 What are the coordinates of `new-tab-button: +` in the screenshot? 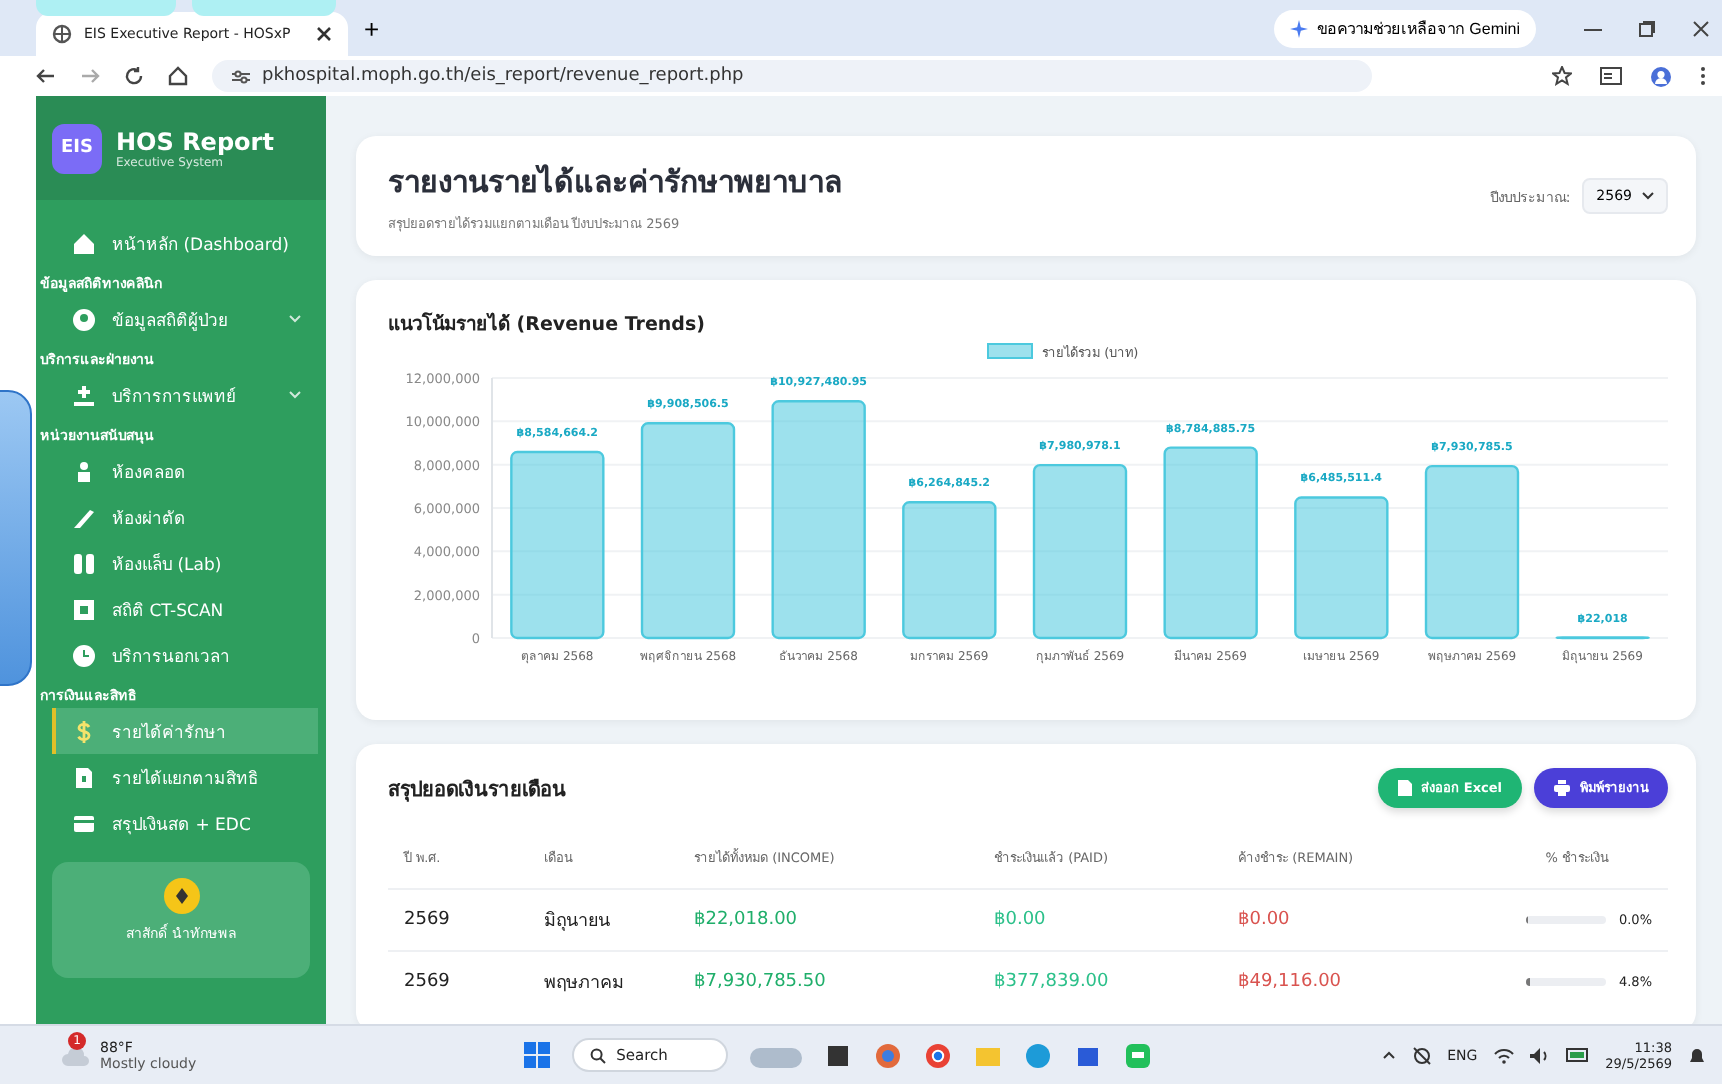 It's located at (372, 28).